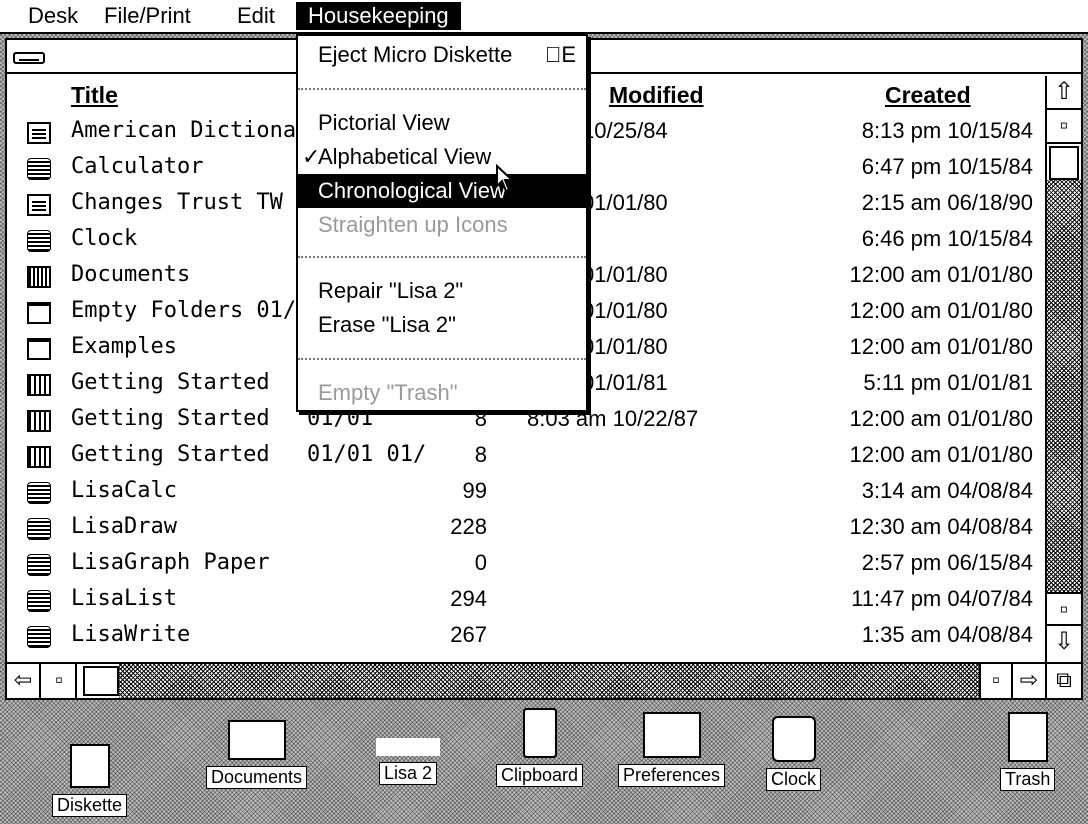 Image resolution: width=1088 pixels, height=824 pixels. I want to click on desktop-icon-trash: Trash, so click(1028, 751).